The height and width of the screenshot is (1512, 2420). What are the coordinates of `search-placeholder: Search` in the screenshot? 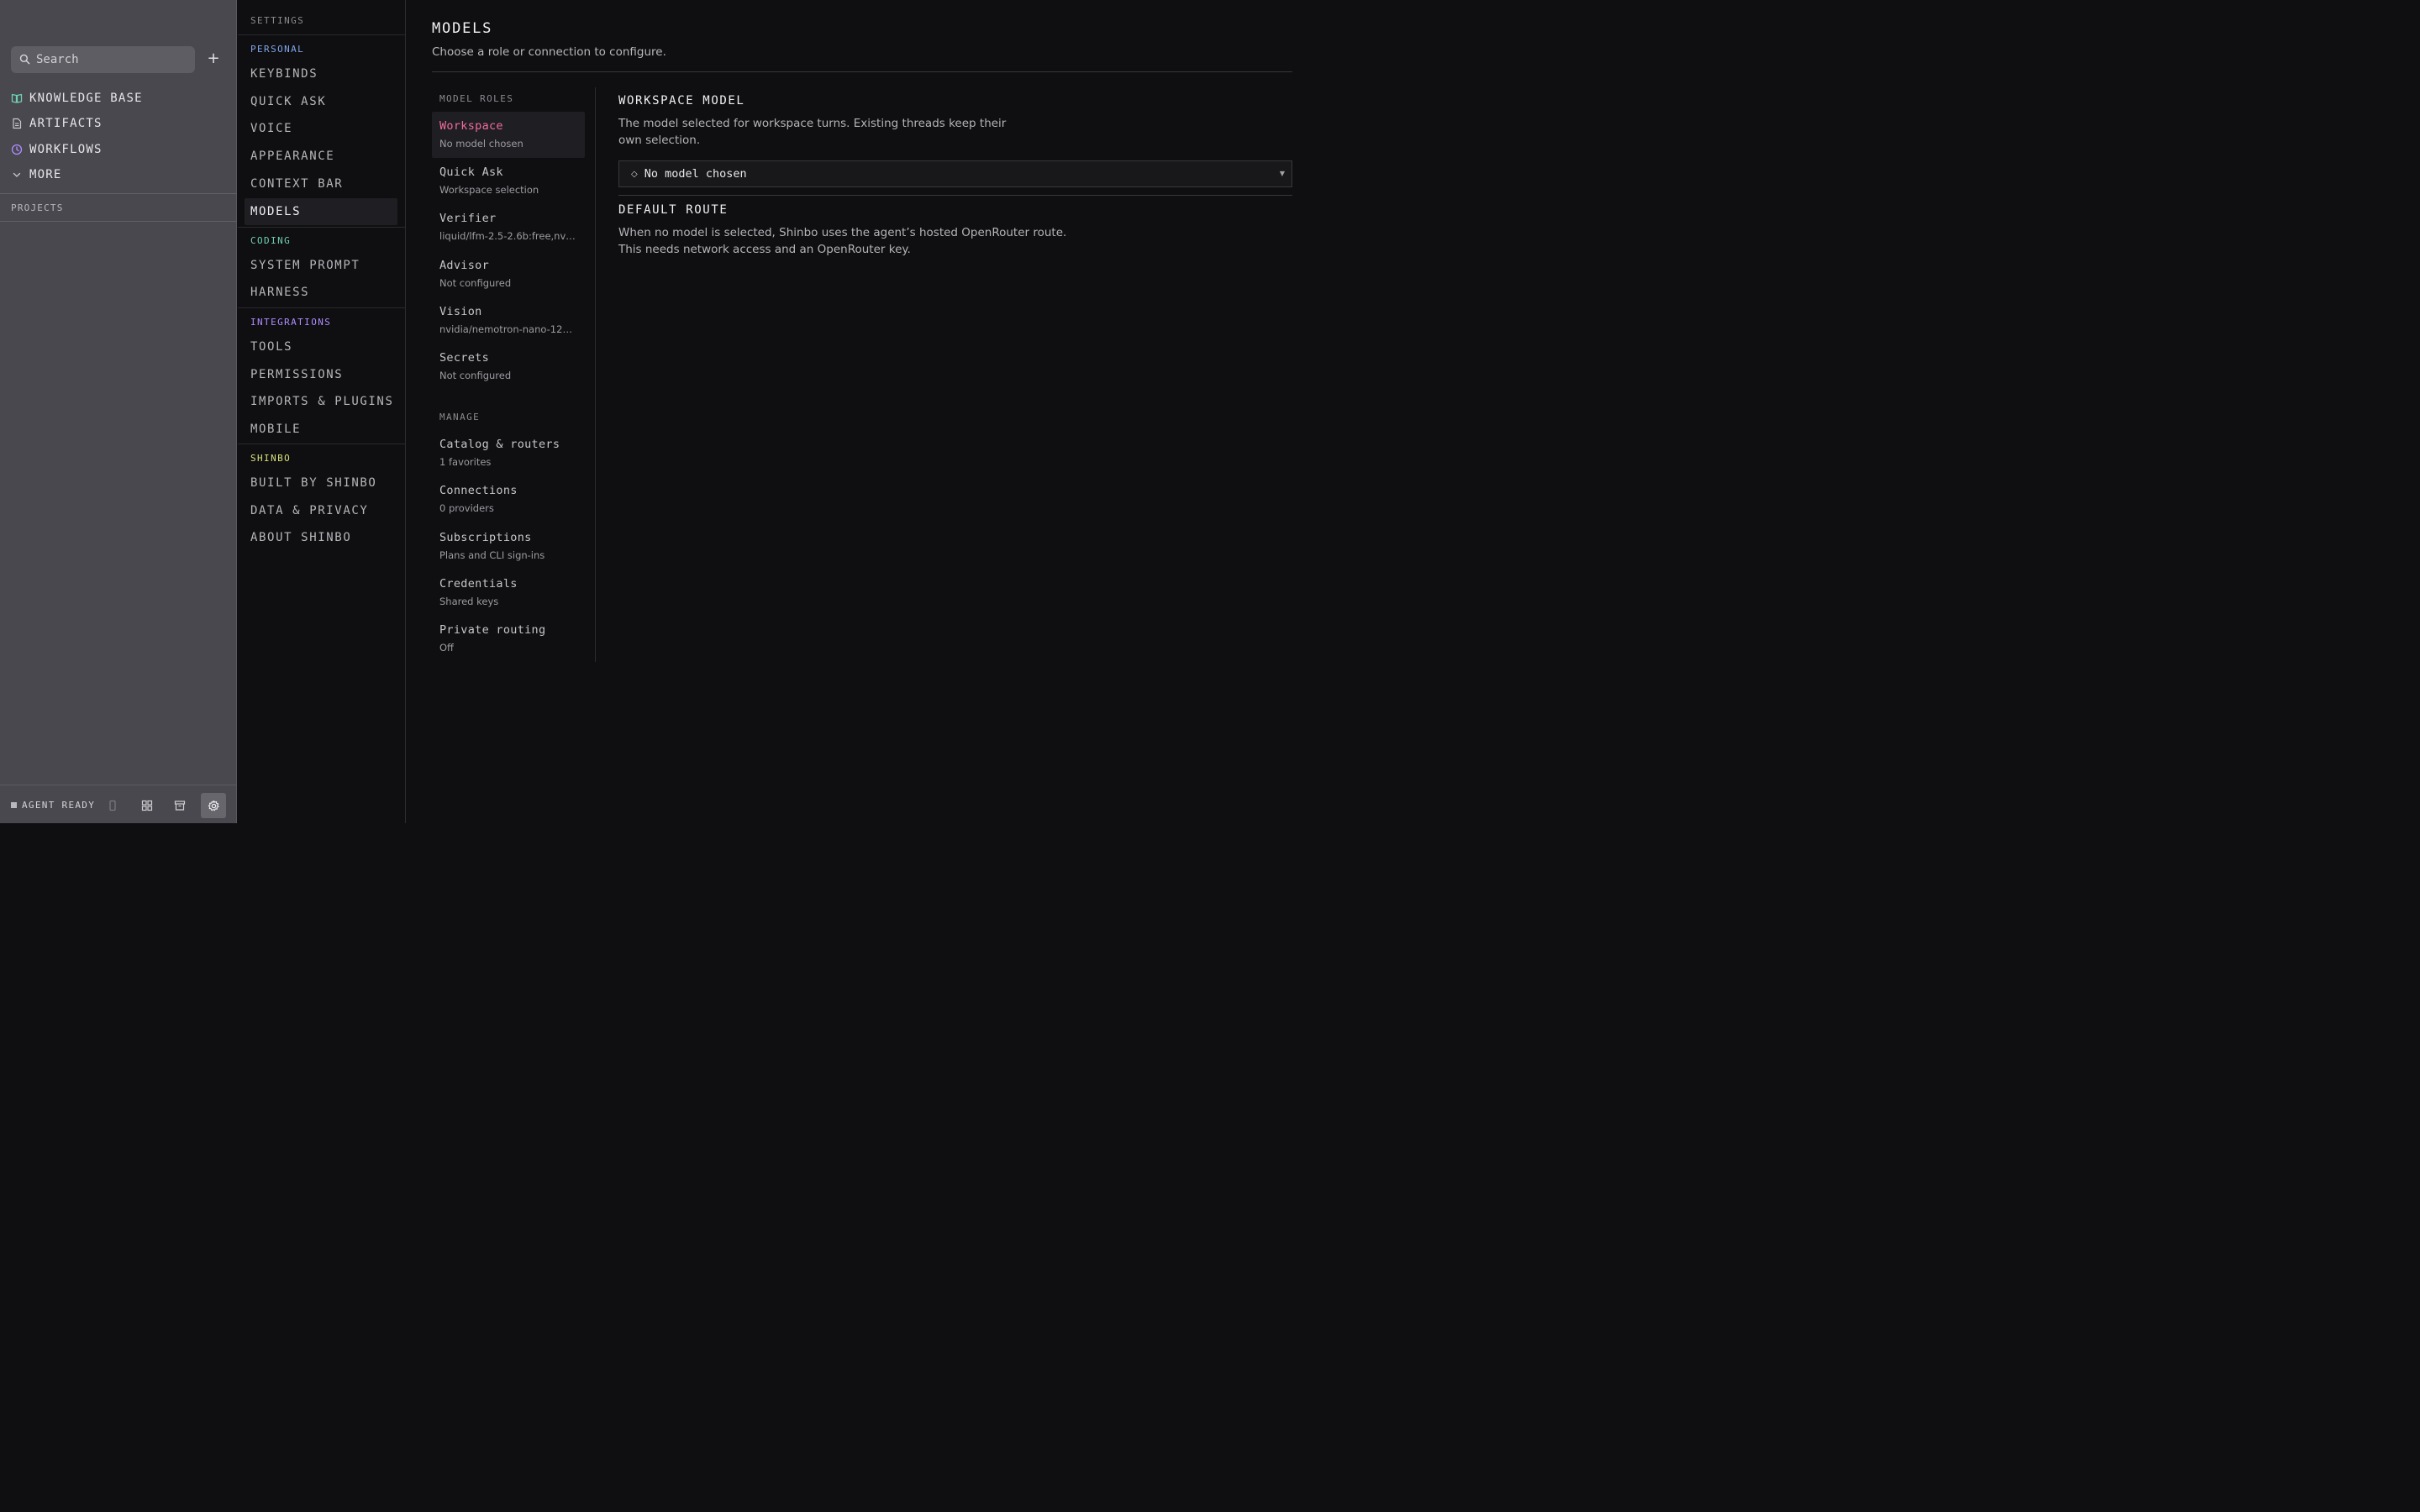 It's located at (58, 59).